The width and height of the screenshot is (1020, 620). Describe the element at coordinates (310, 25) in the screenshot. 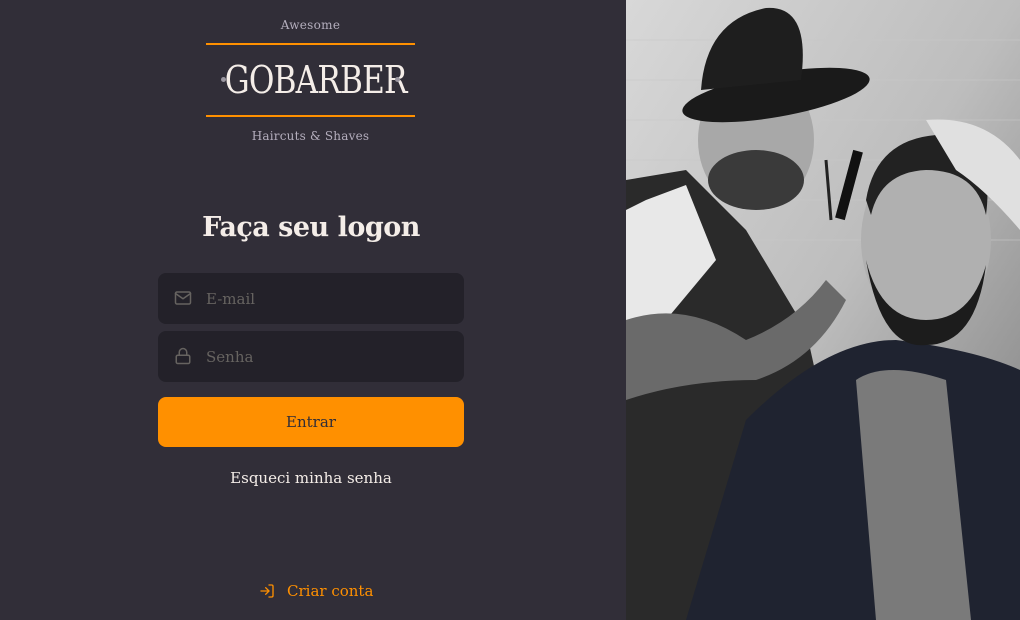

I see `logo-tagline-top: Awesome` at that location.